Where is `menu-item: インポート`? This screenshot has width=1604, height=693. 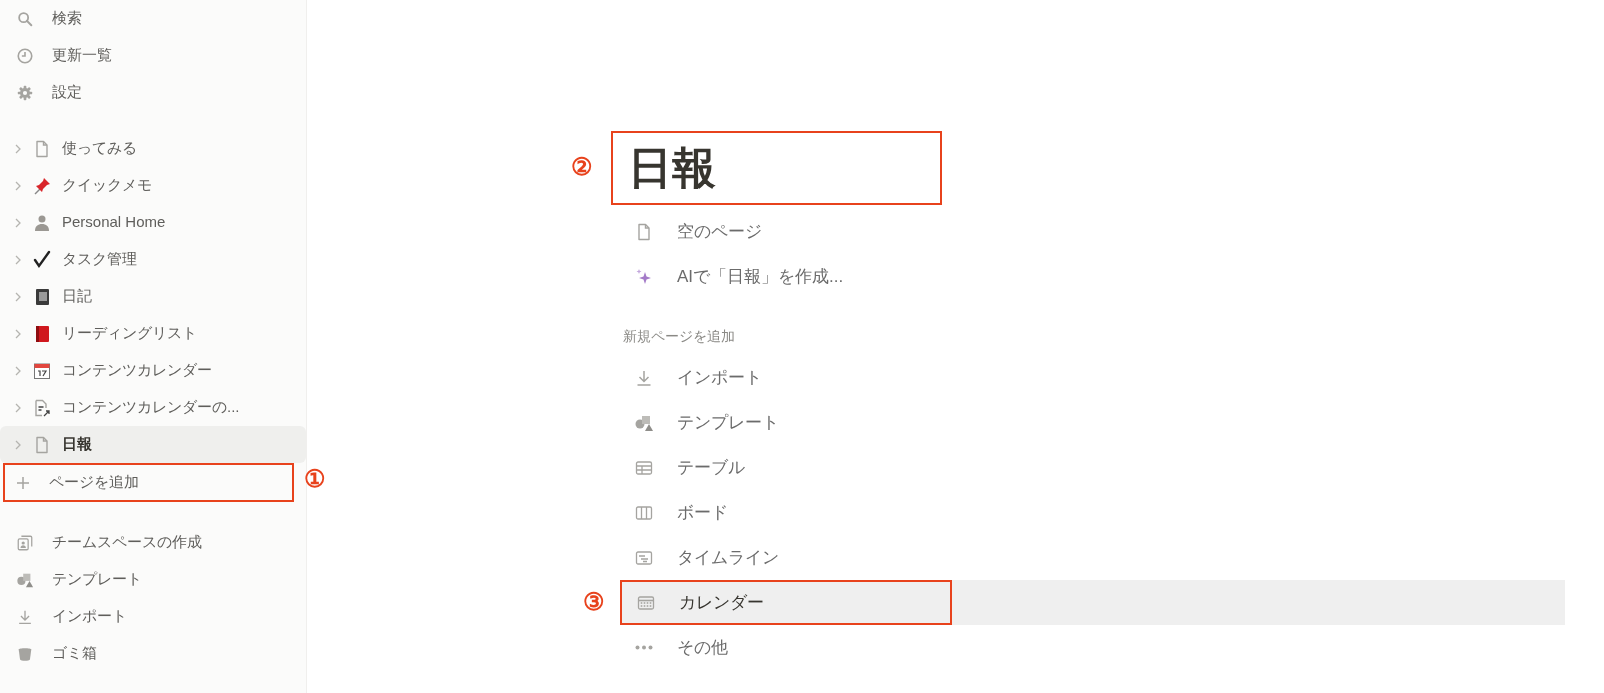 menu-item: インポート is located at coordinates (1092, 377).